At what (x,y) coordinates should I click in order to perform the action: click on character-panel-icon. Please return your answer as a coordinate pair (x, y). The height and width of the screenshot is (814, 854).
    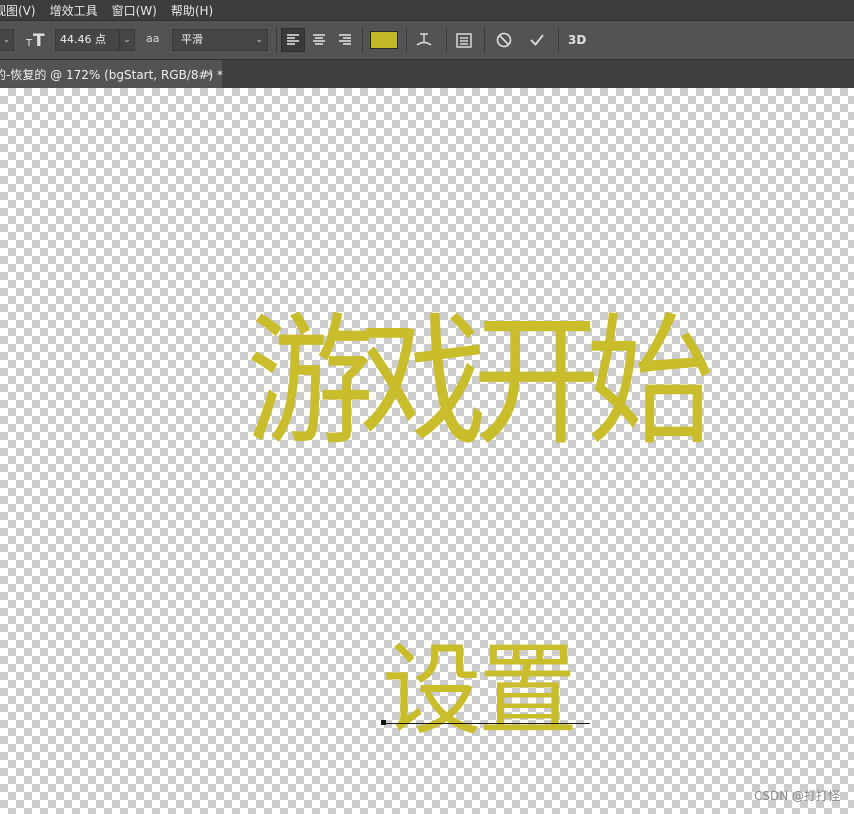
    Looking at the image, I should click on (464, 40).